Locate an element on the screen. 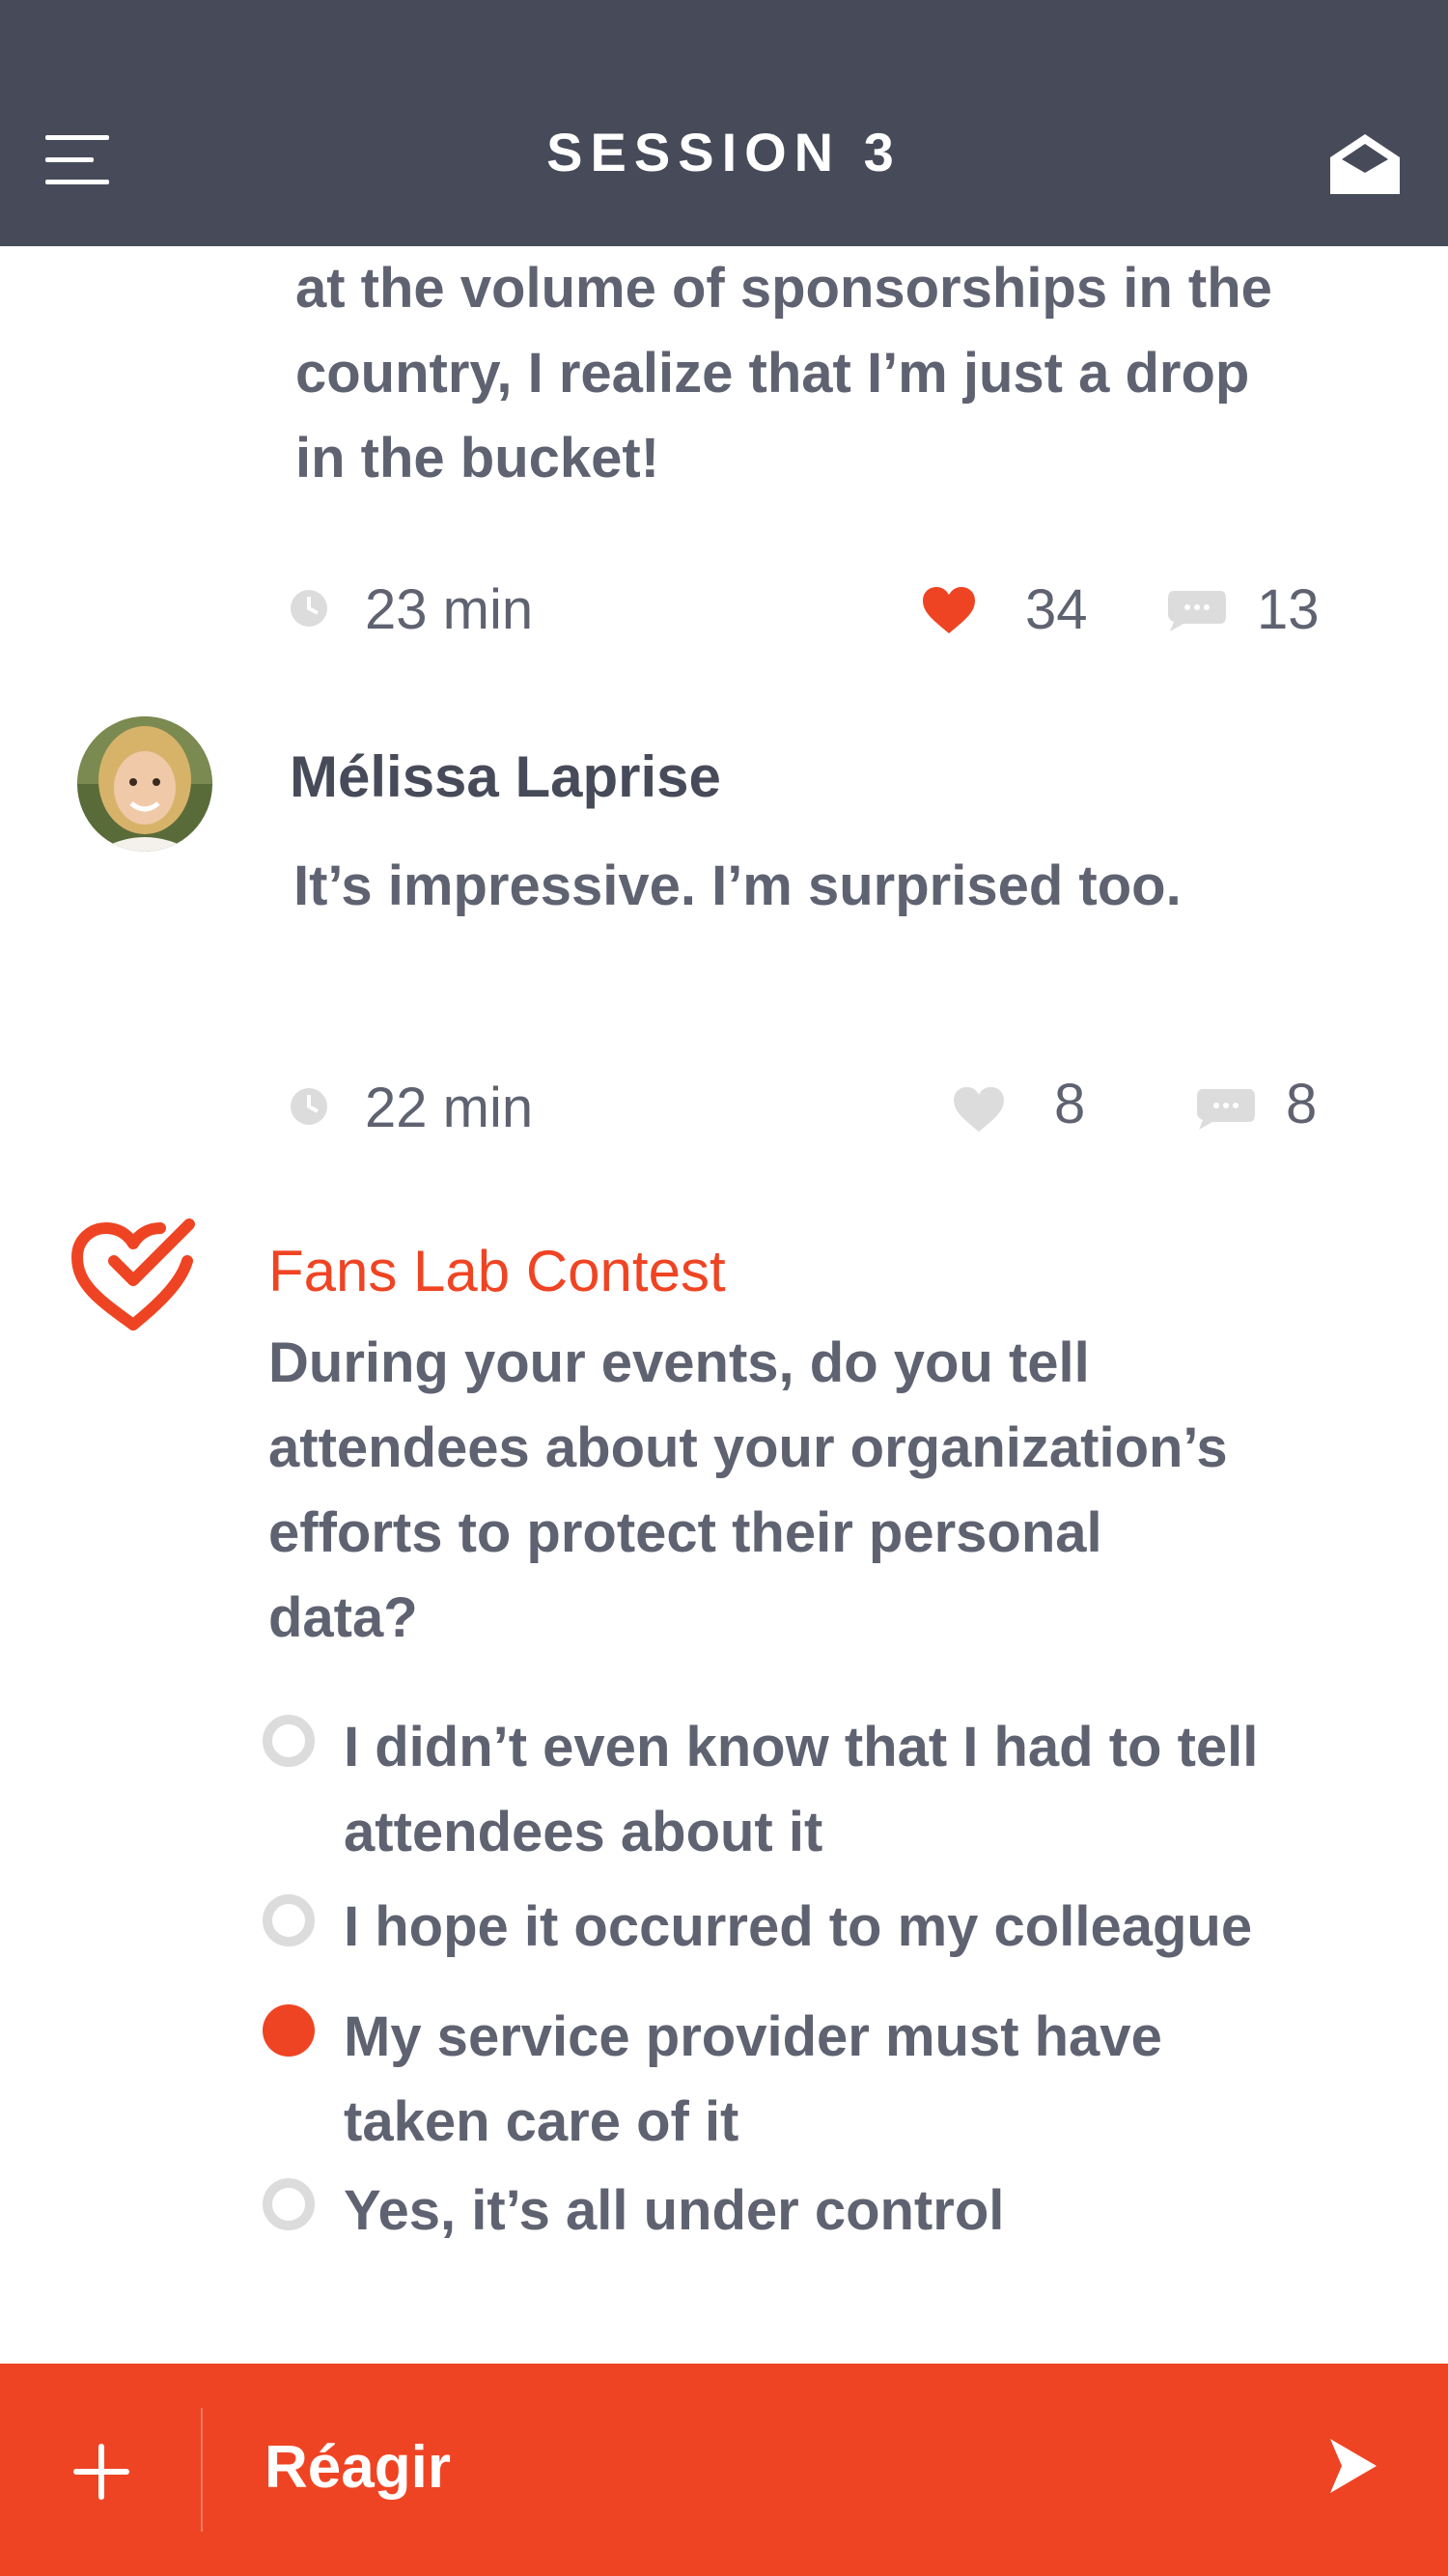  option-label: Yes, it’s all under control is located at coordinates (870, 2212).